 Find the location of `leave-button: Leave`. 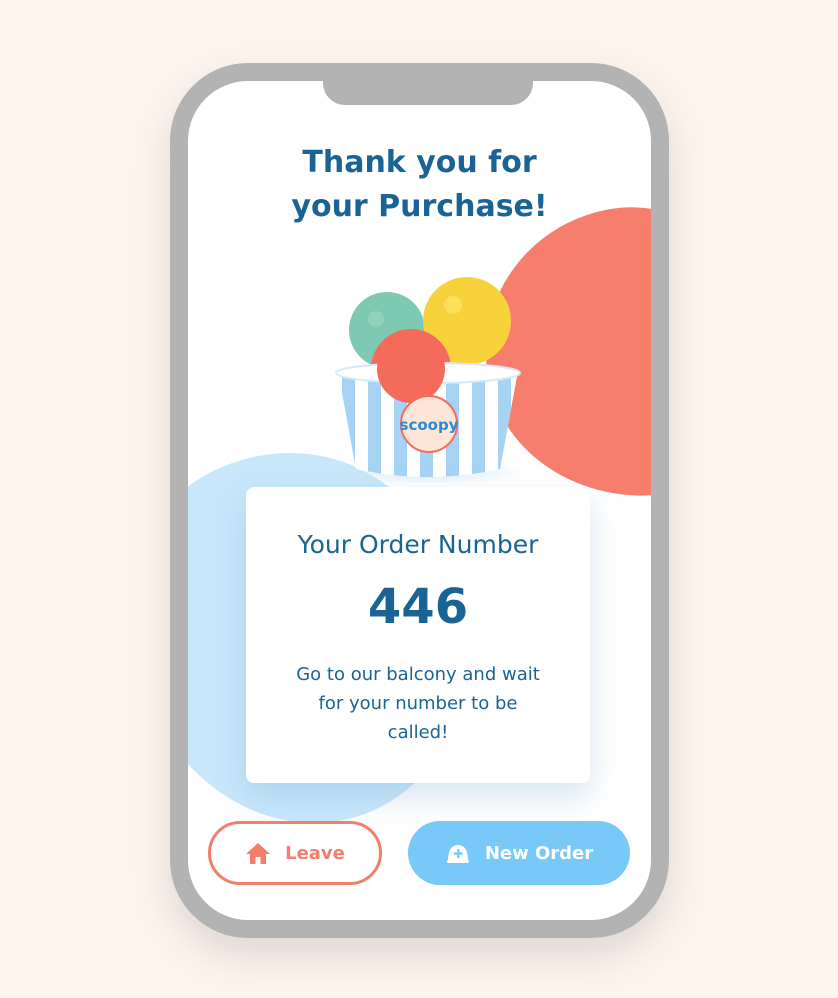

leave-button: Leave is located at coordinates (295, 853).